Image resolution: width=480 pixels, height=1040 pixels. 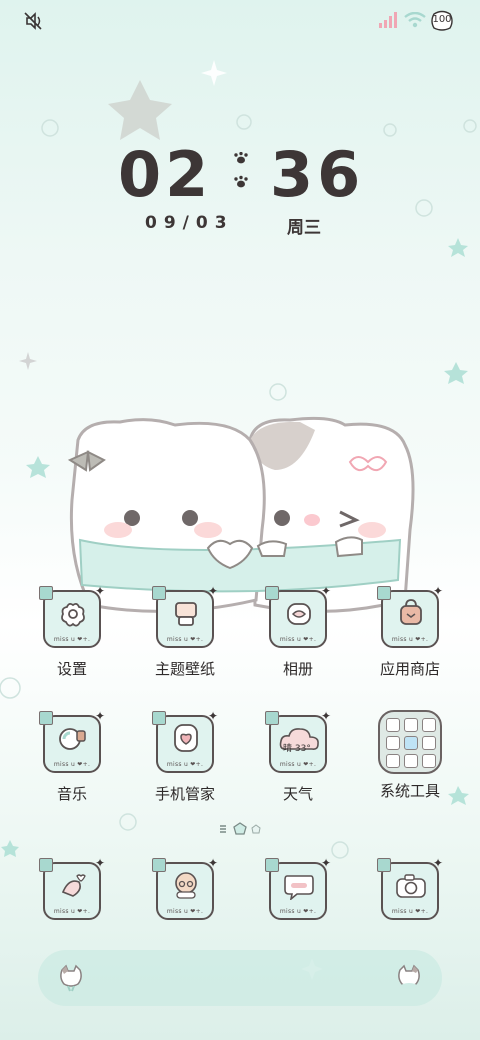 What do you see at coordinates (415, 20) in the screenshot?
I see `wifi-icon` at bounding box center [415, 20].